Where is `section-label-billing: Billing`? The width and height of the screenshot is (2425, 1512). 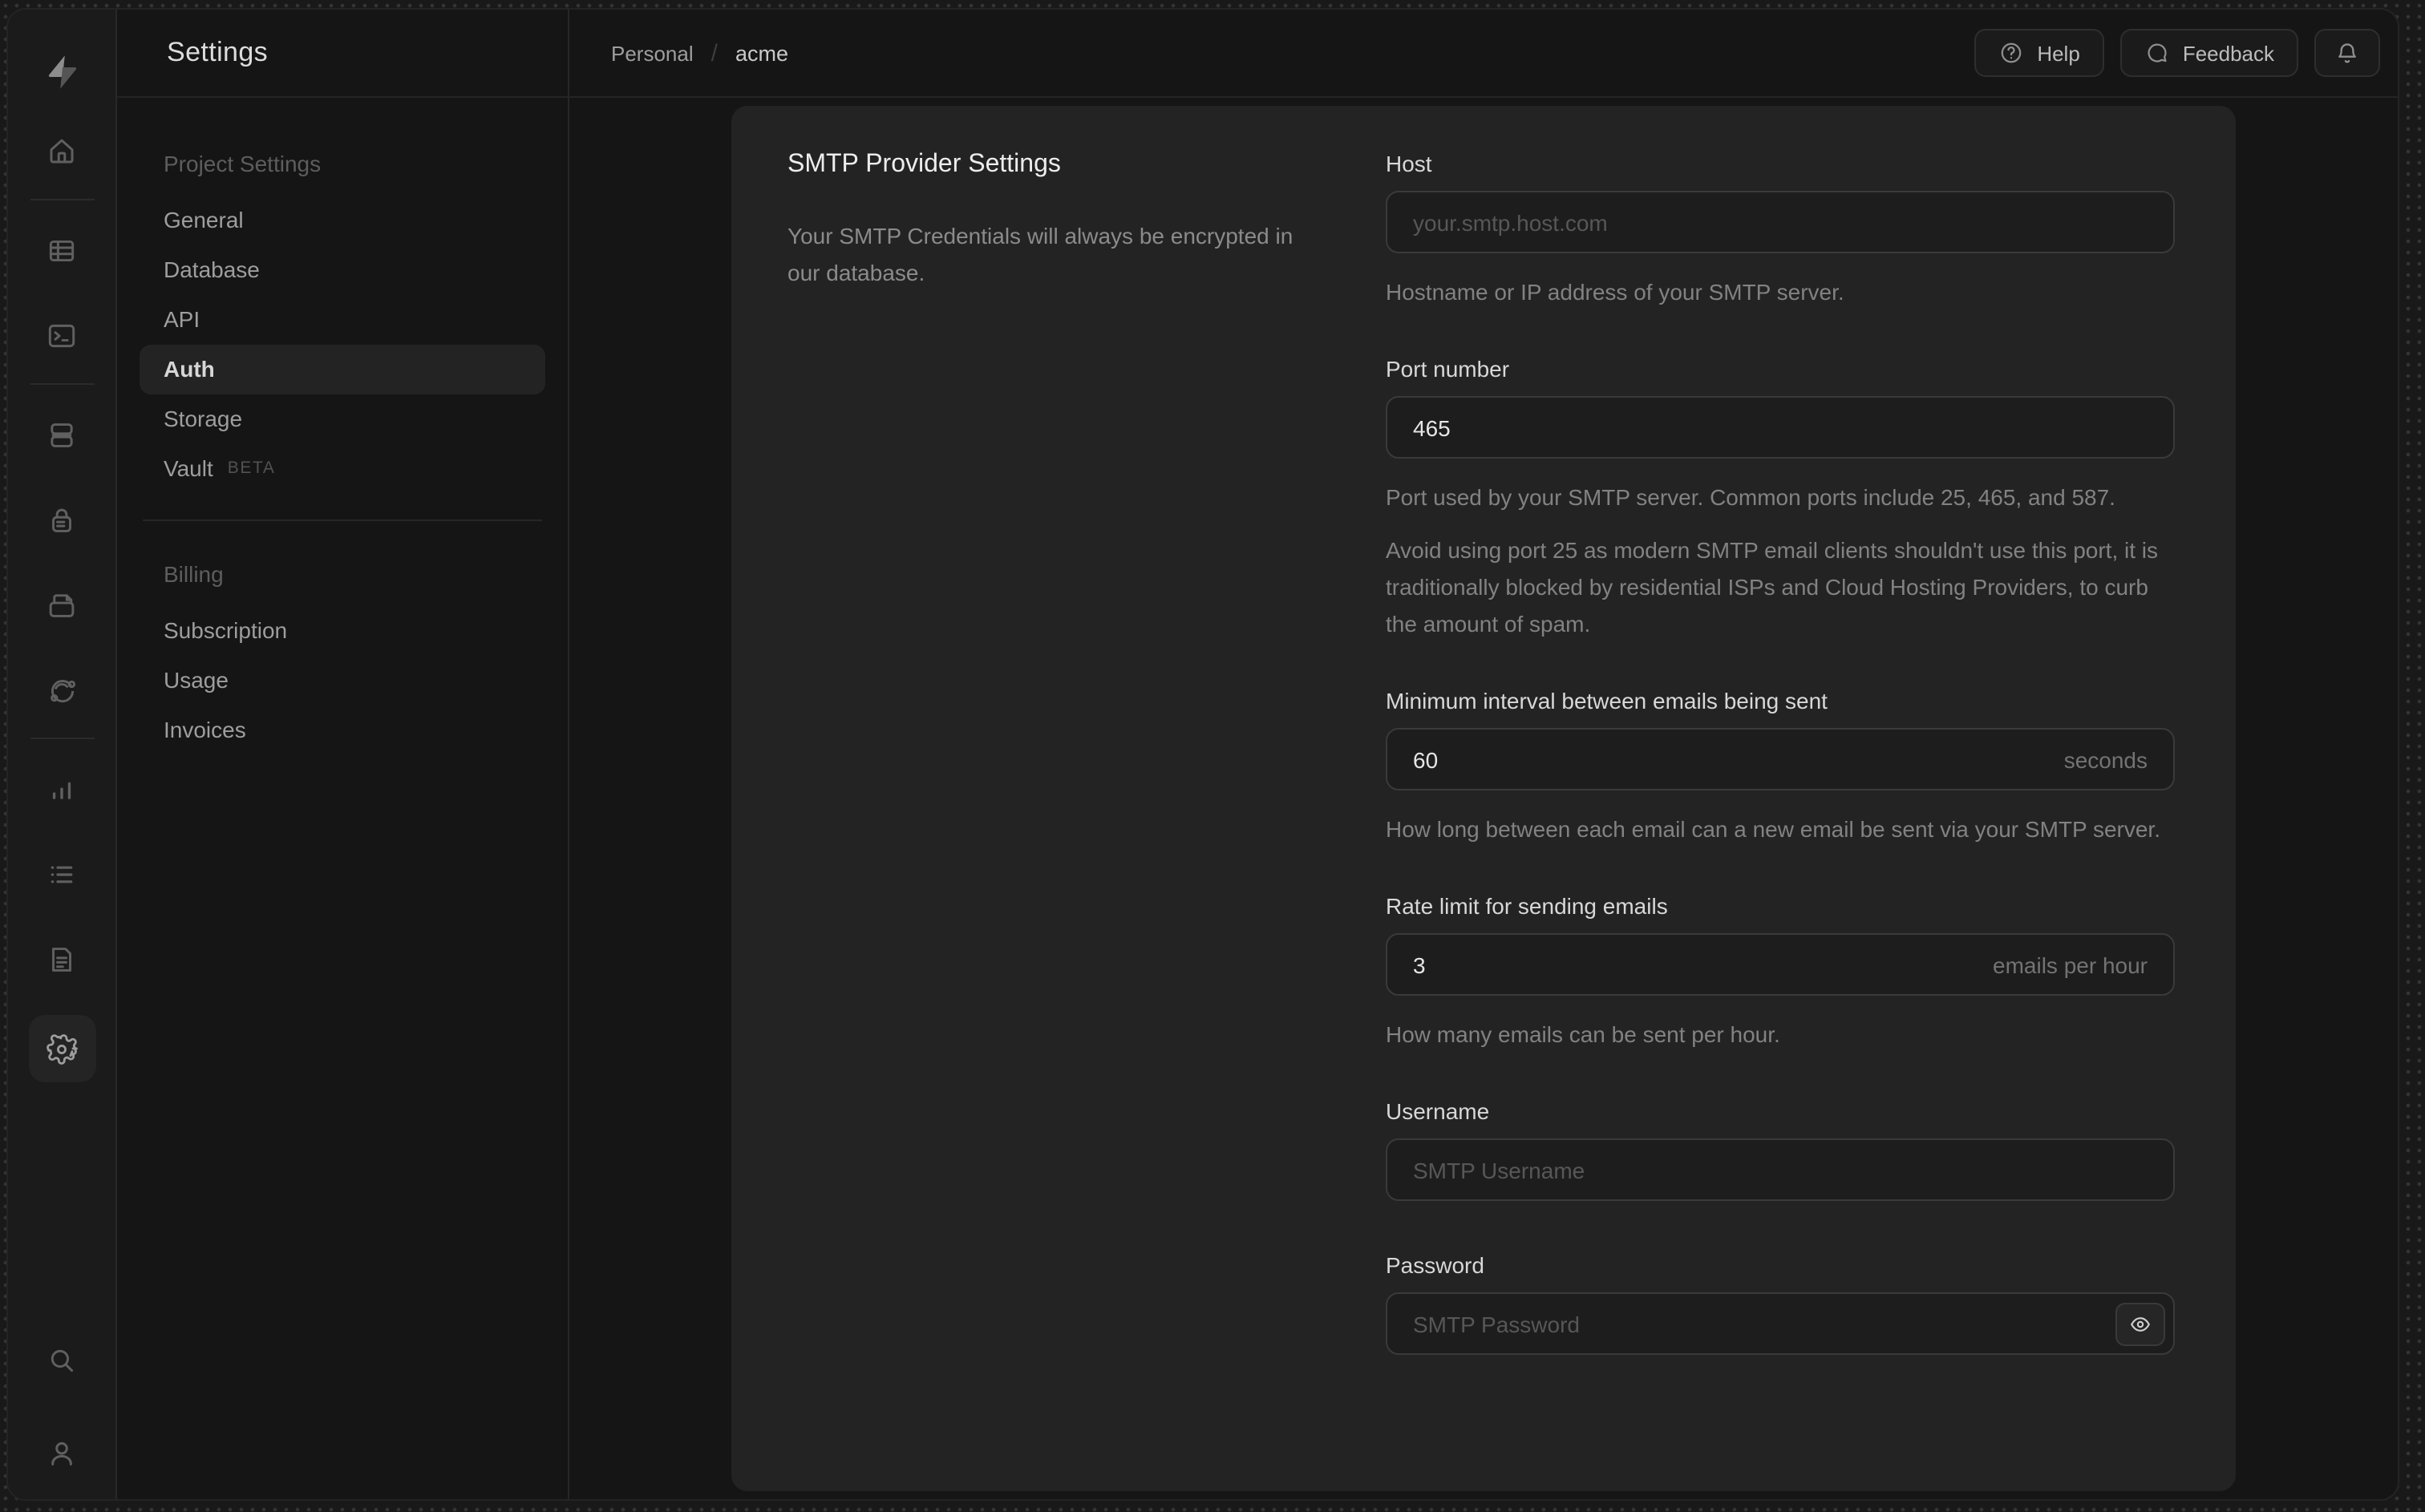 section-label-billing: Billing is located at coordinates (194, 574).